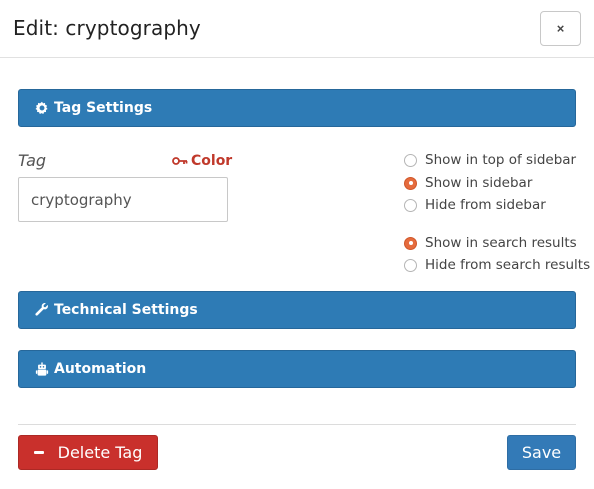 The image size is (594, 489). Describe the element at coordinates (103, 108) in the screenshot. I see `tag-settings-label: Tag Settings` at that location.